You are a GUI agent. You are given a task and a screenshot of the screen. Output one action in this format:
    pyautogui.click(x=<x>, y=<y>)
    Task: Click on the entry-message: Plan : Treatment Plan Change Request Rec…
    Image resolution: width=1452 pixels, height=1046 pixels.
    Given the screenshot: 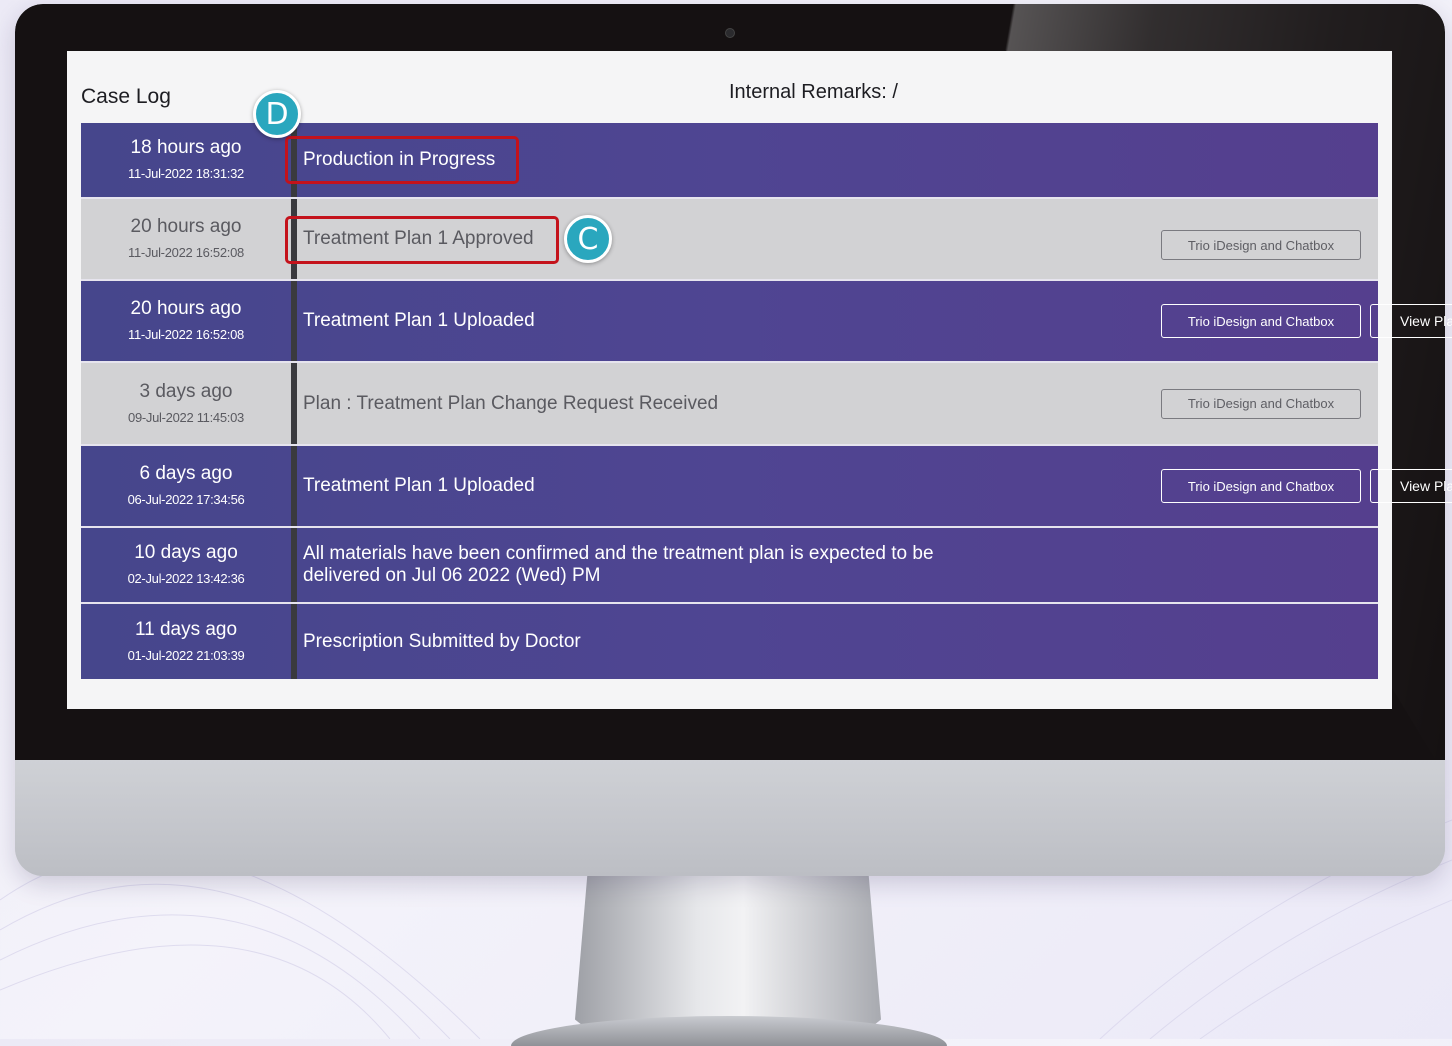 What is the action you would take?
    pyautogui.click(x=511, y=403)
    